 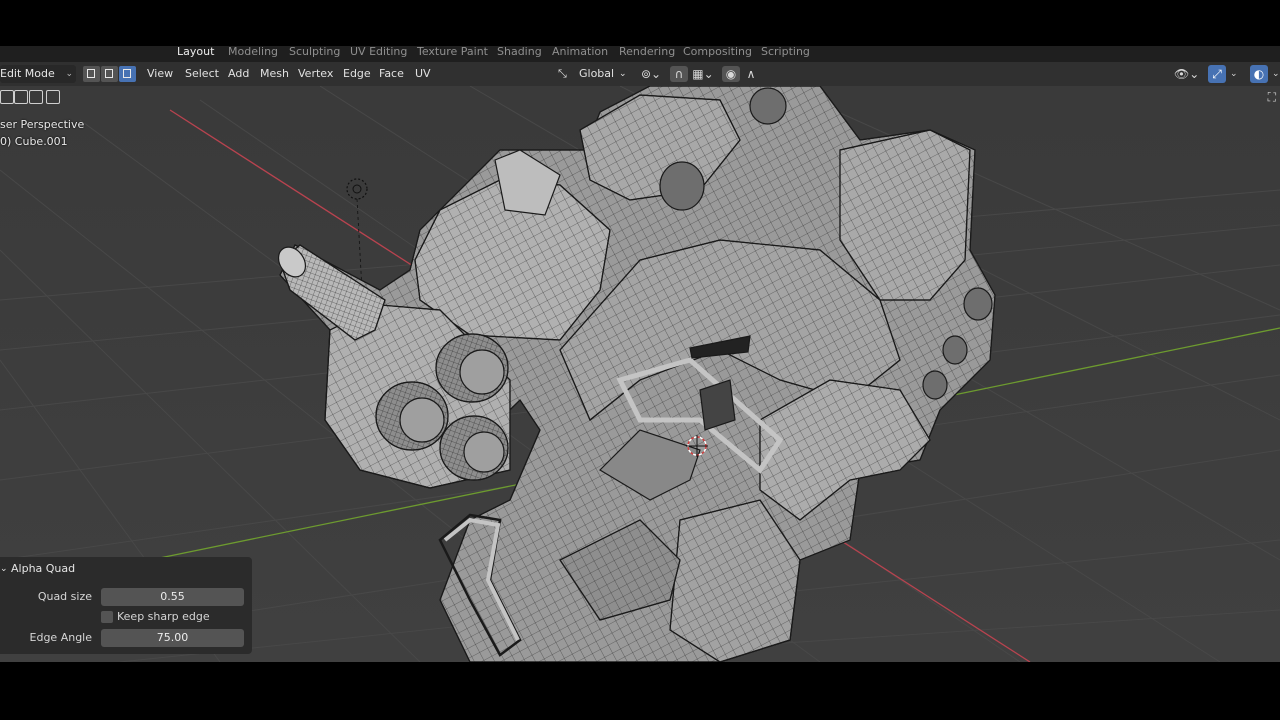 I want to click on mode-dropdown: Edit Mode ⌄, so click(x=38, y=74).